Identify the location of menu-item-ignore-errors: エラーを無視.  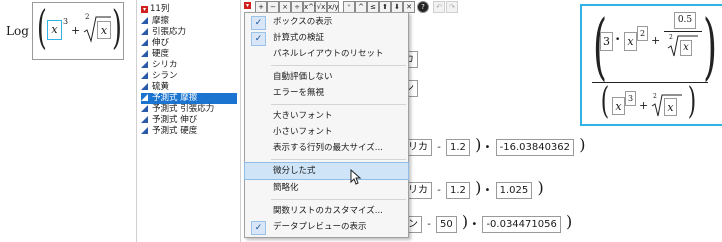
(326, 93).